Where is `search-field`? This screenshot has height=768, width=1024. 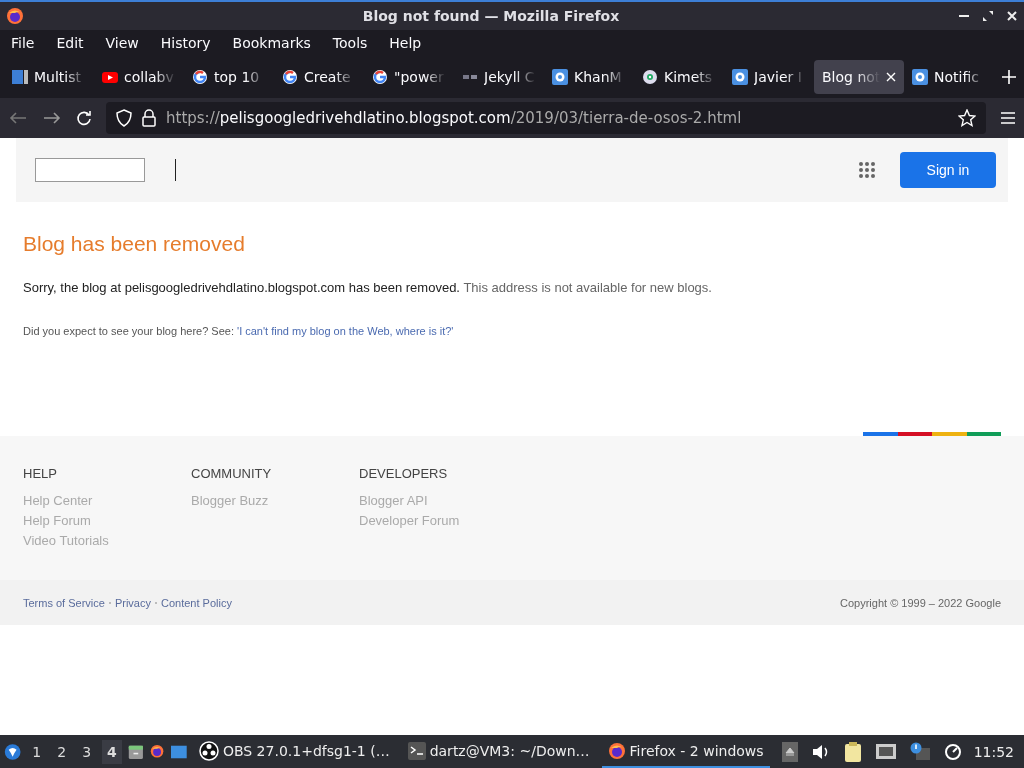
search-field is located at coordinates (90, 170).